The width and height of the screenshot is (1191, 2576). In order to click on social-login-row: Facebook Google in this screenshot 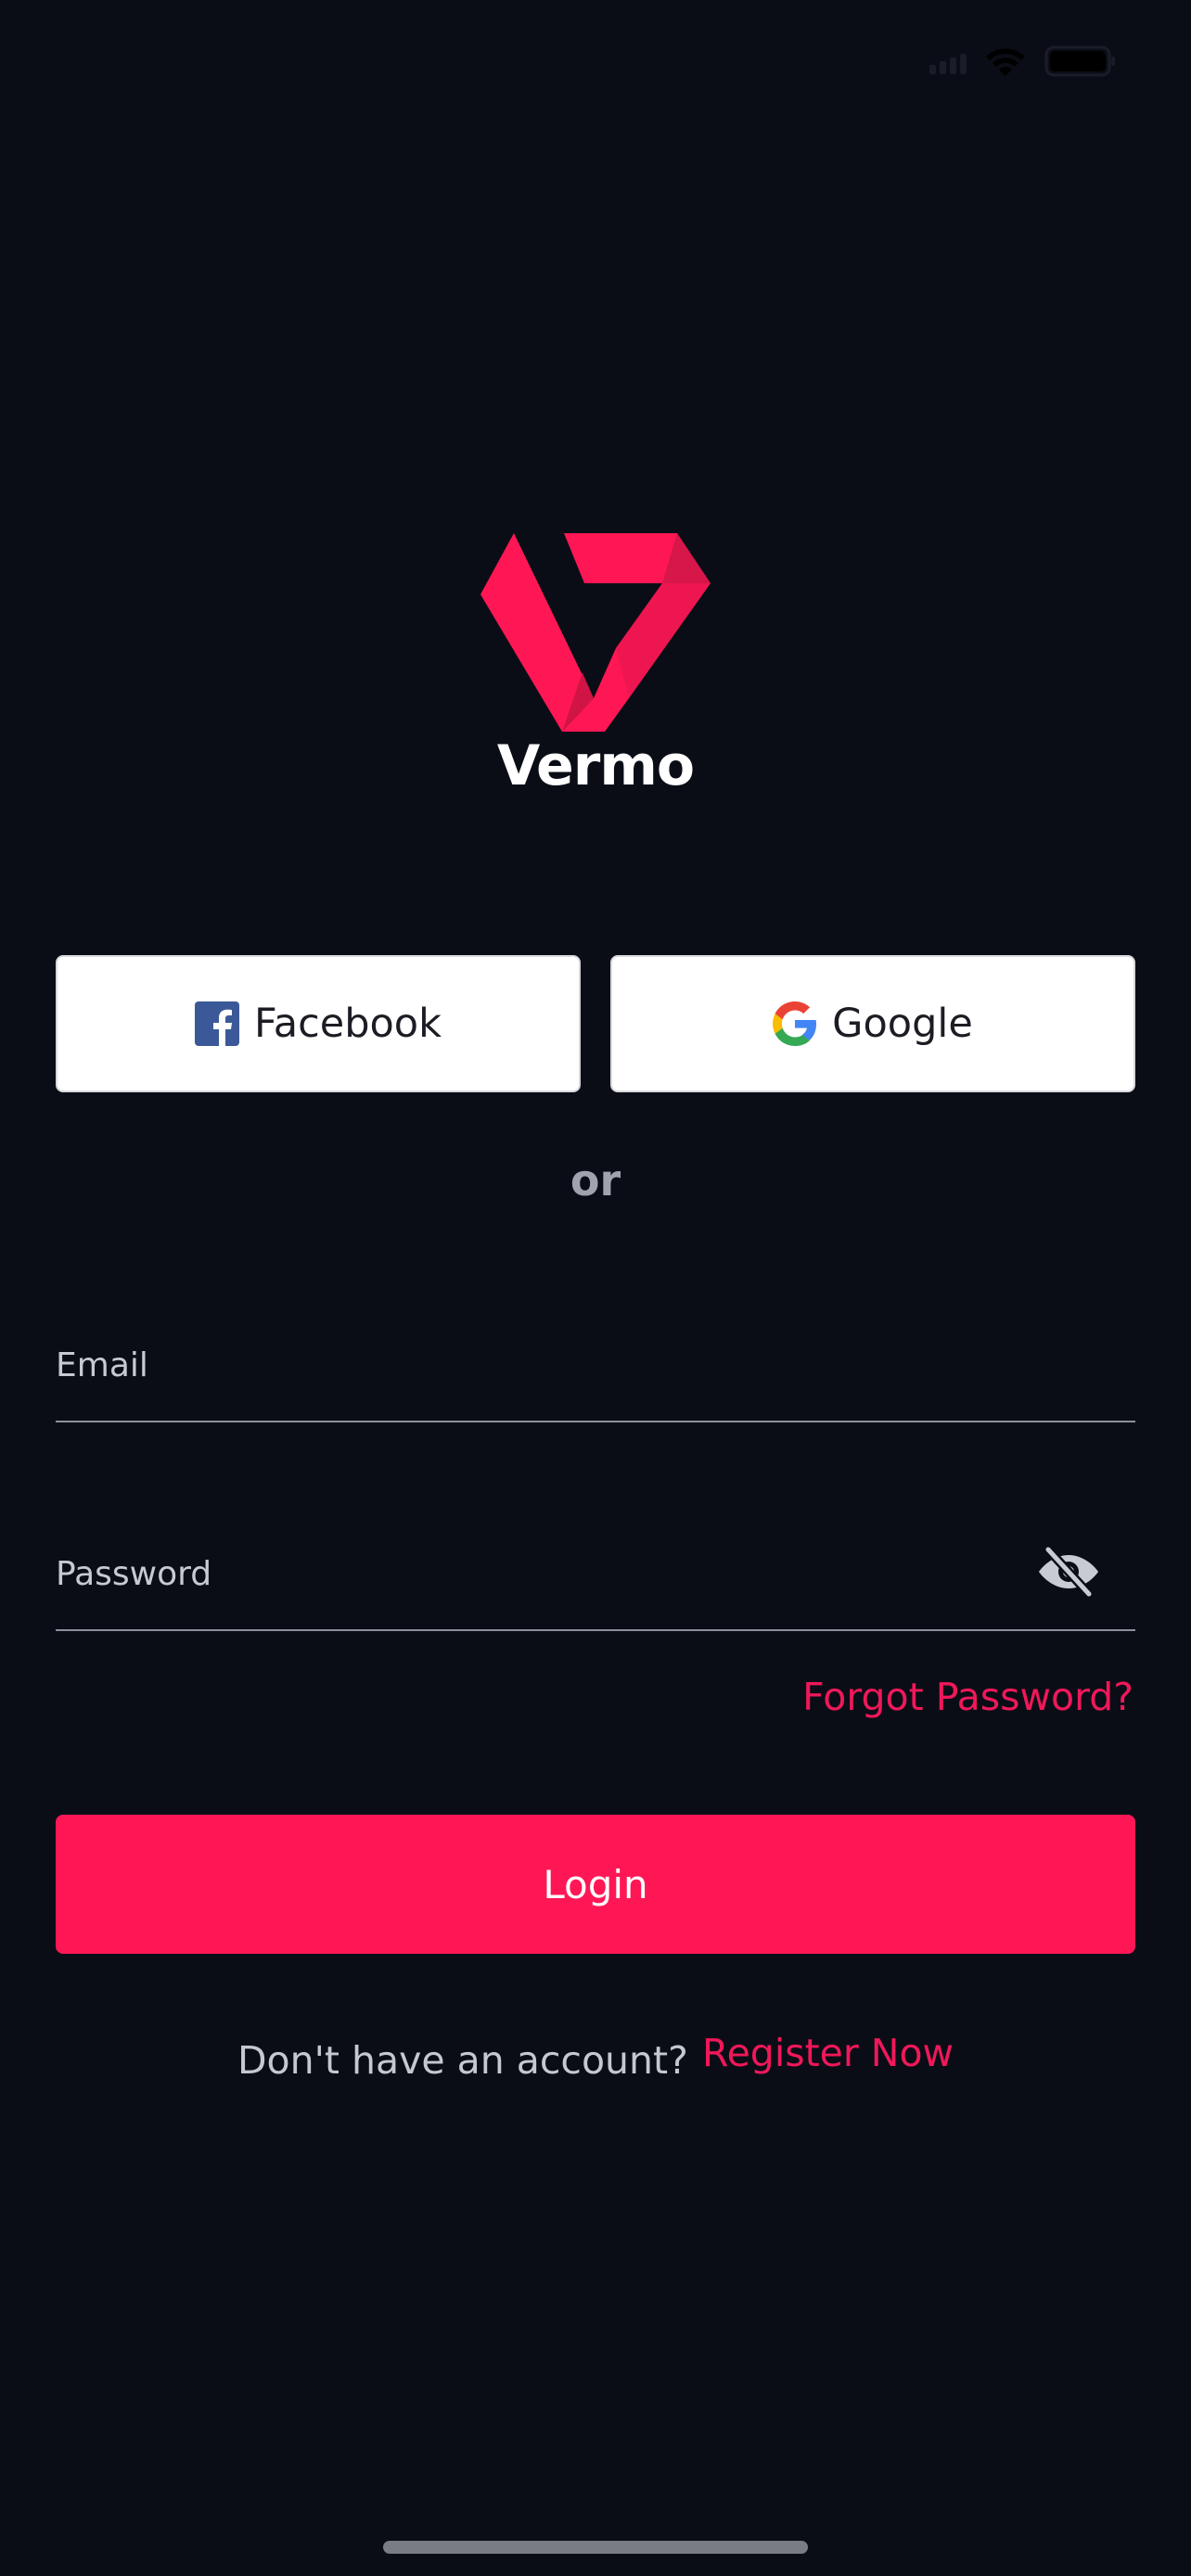, I will do `click(595, 1024)`.